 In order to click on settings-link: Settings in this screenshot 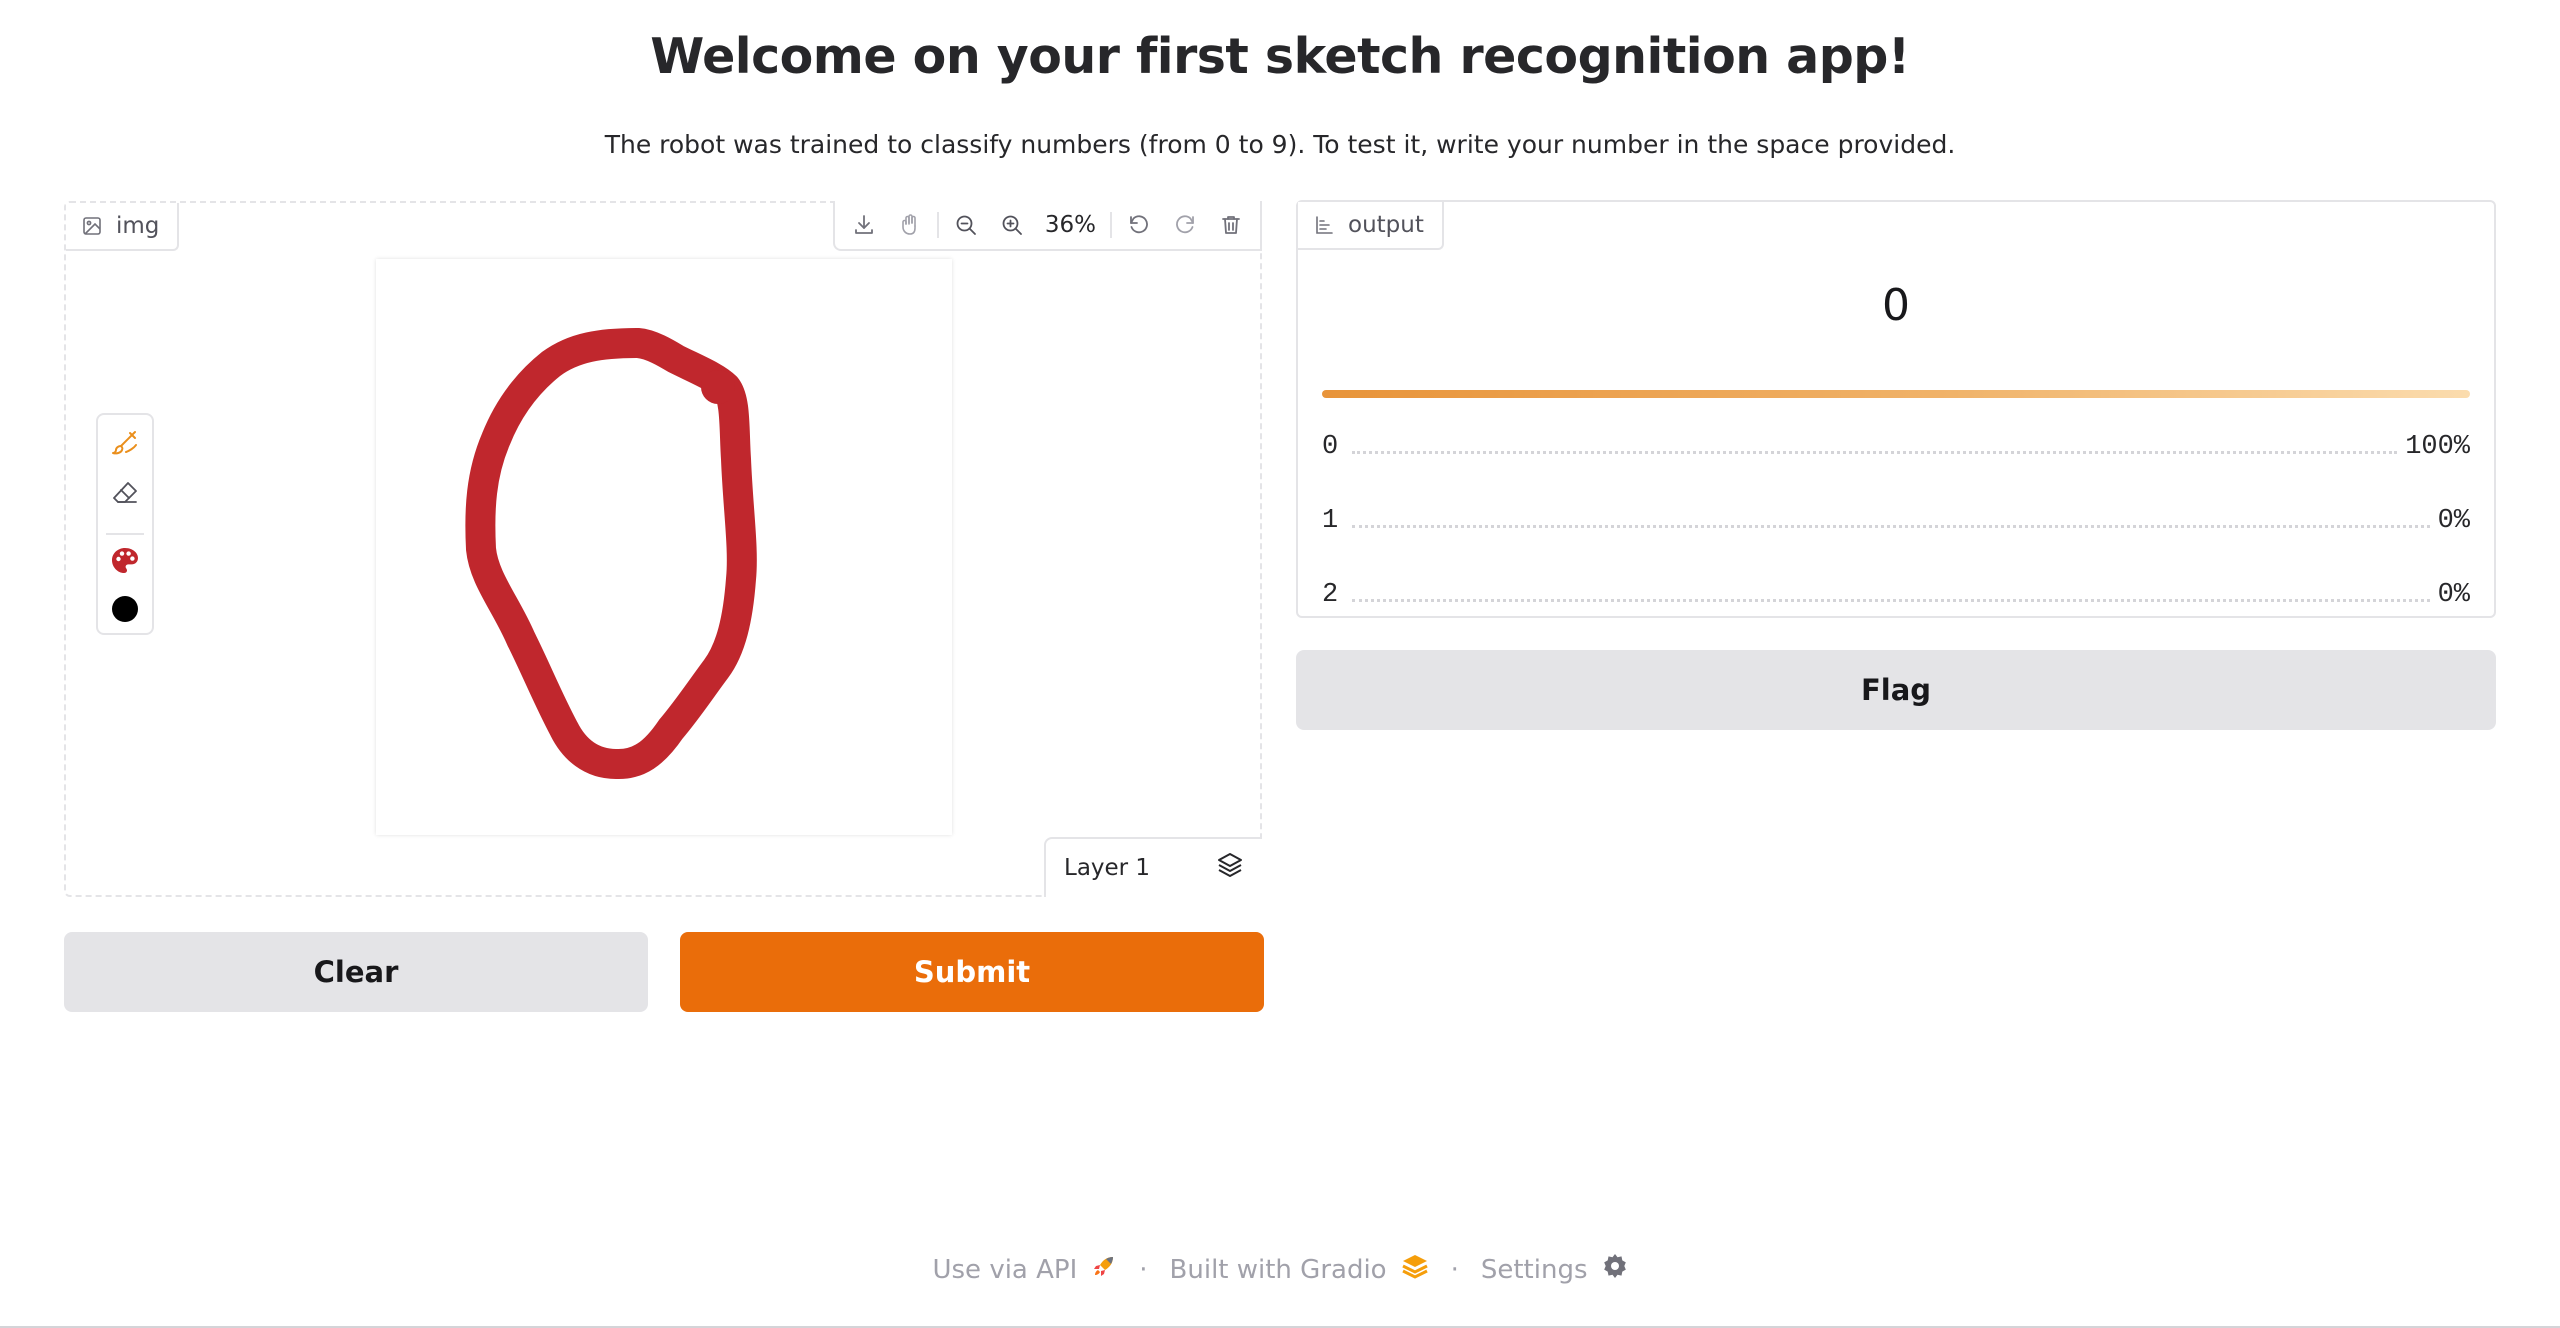, I will do `click(1554, 1269)`.